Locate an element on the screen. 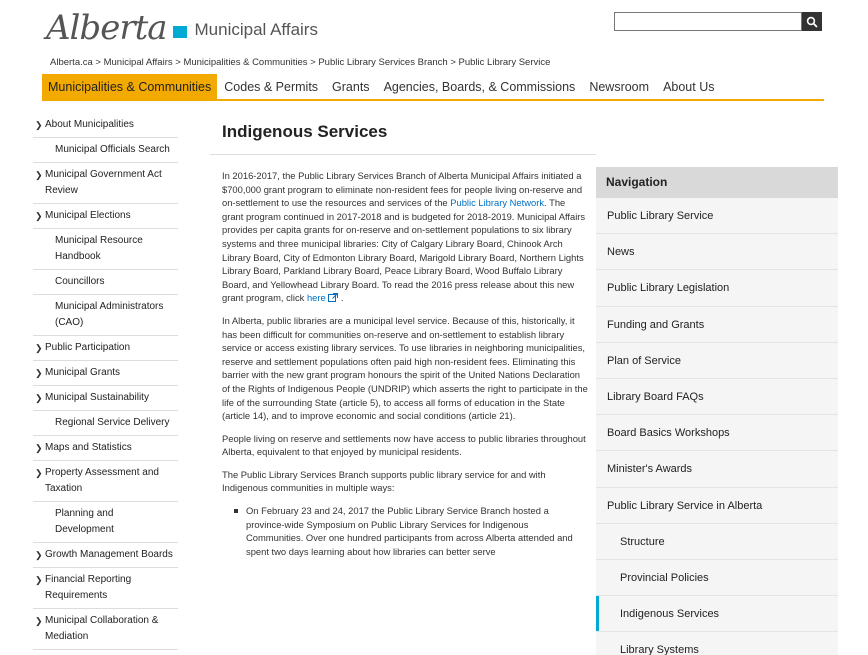 This screenshot has height=655, width=868. sidebar-item-label: Municipal Elections is located at coordinates (88, 215).